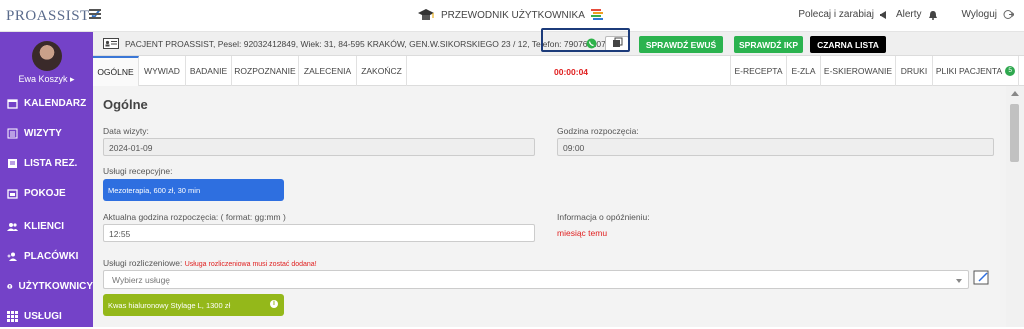  Describe the element at coordinates (804, 71) in the screenshot. I see `tab-e-zla: E-ZLA` at that location.